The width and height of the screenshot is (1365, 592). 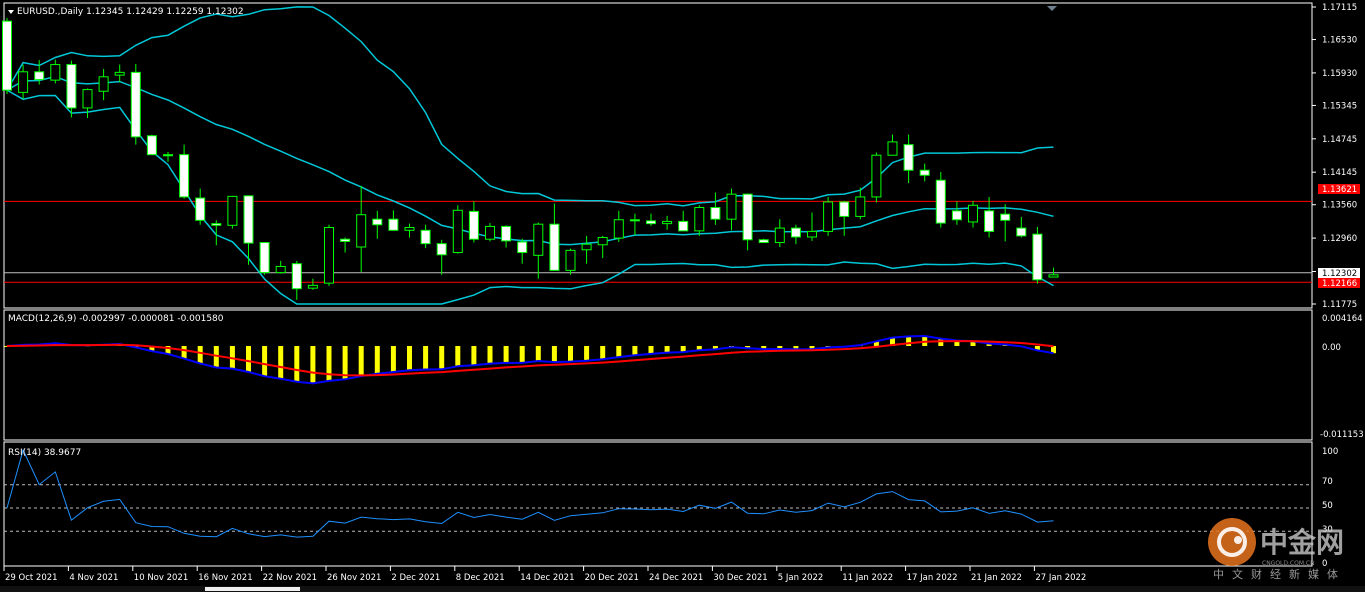 I want to click on dropdown-triangle-icon, so click(x=11, y=12).